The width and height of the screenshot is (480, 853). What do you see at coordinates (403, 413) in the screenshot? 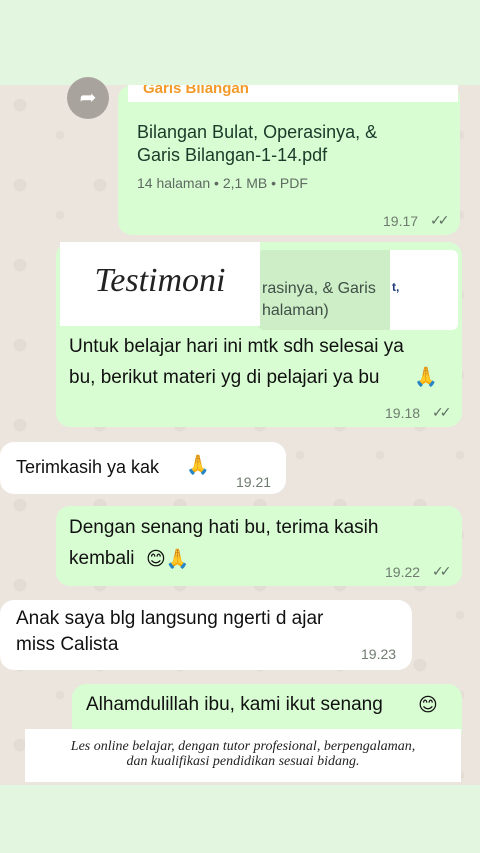
I see `message-time: 19.18` at bounding box center [403, 413].